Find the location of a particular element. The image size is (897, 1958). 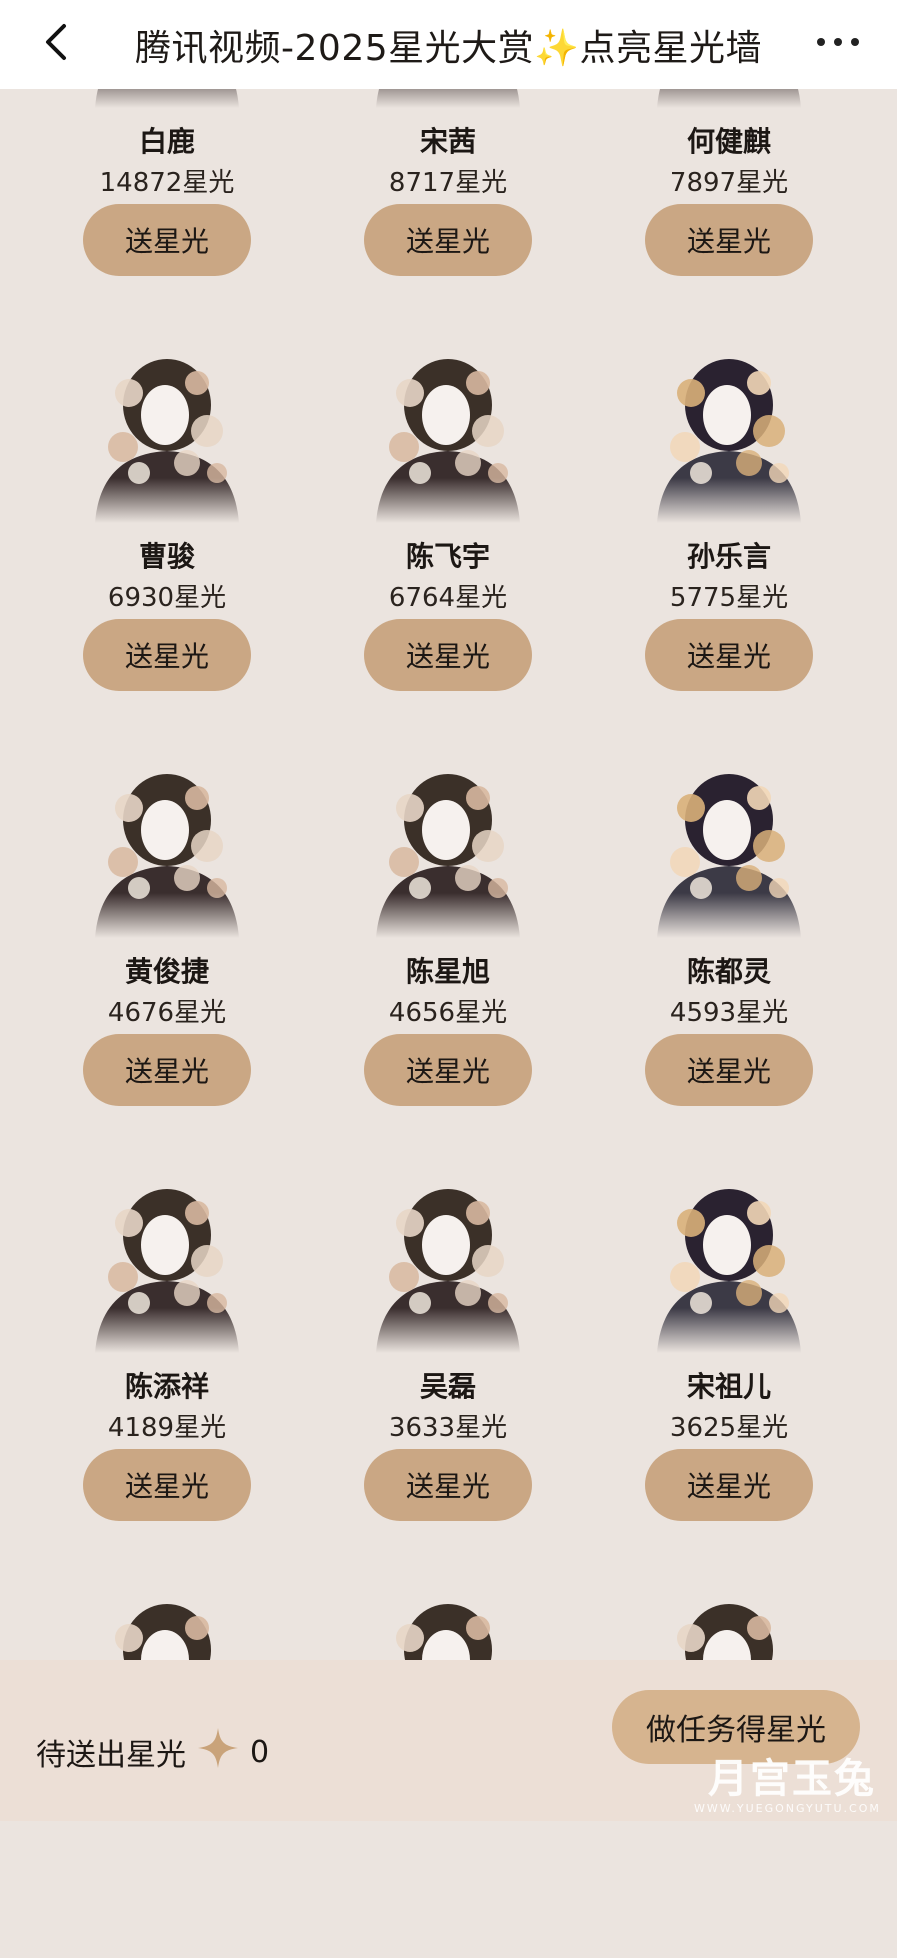

star-card: 陈飞宇 6764星光送星光 is located at coordinates (448, 528).